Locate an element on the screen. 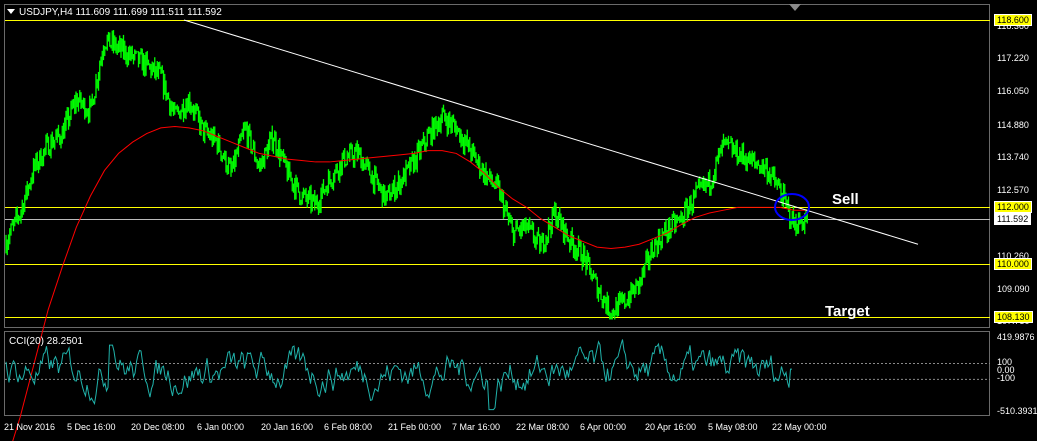 The width and height of the screenshot is (1037, 441). time-axis-label: 5 Dec 16:00 is located at coordinates (91, 427).